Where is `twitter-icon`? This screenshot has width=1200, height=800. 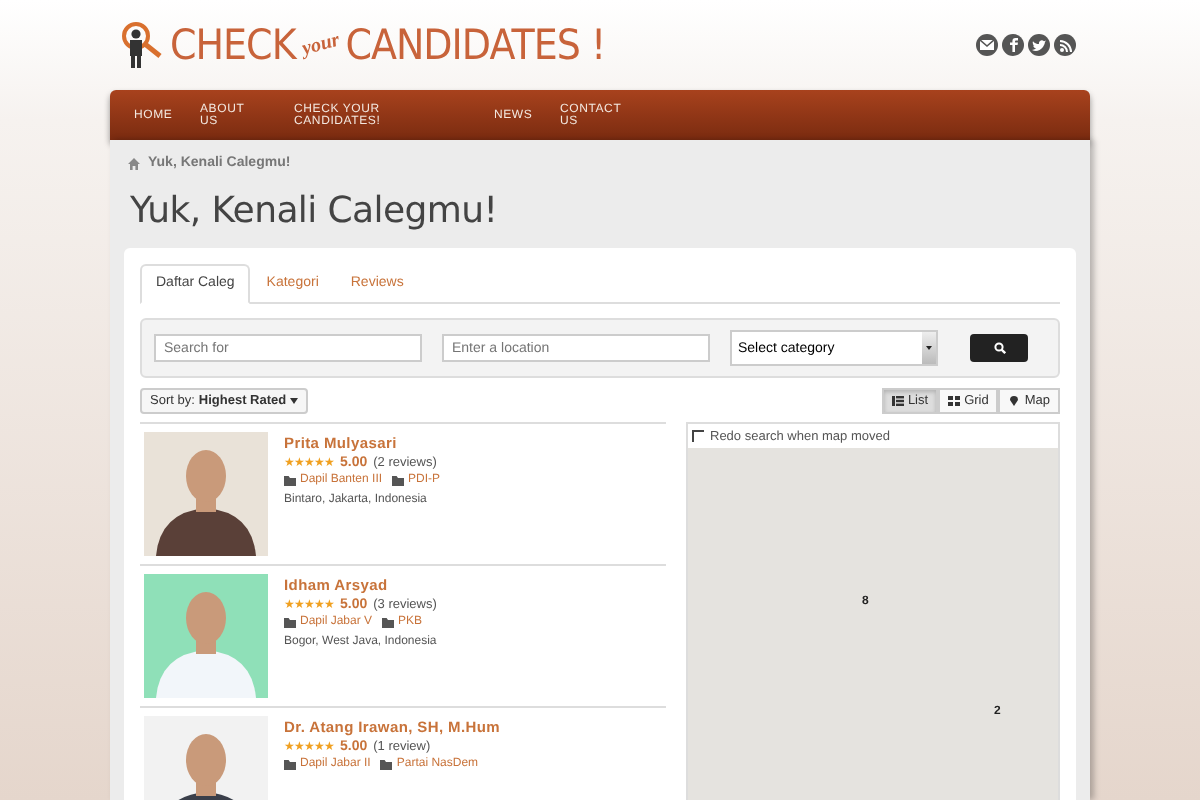 twitter-icon is located at coordinates (1039, 45).